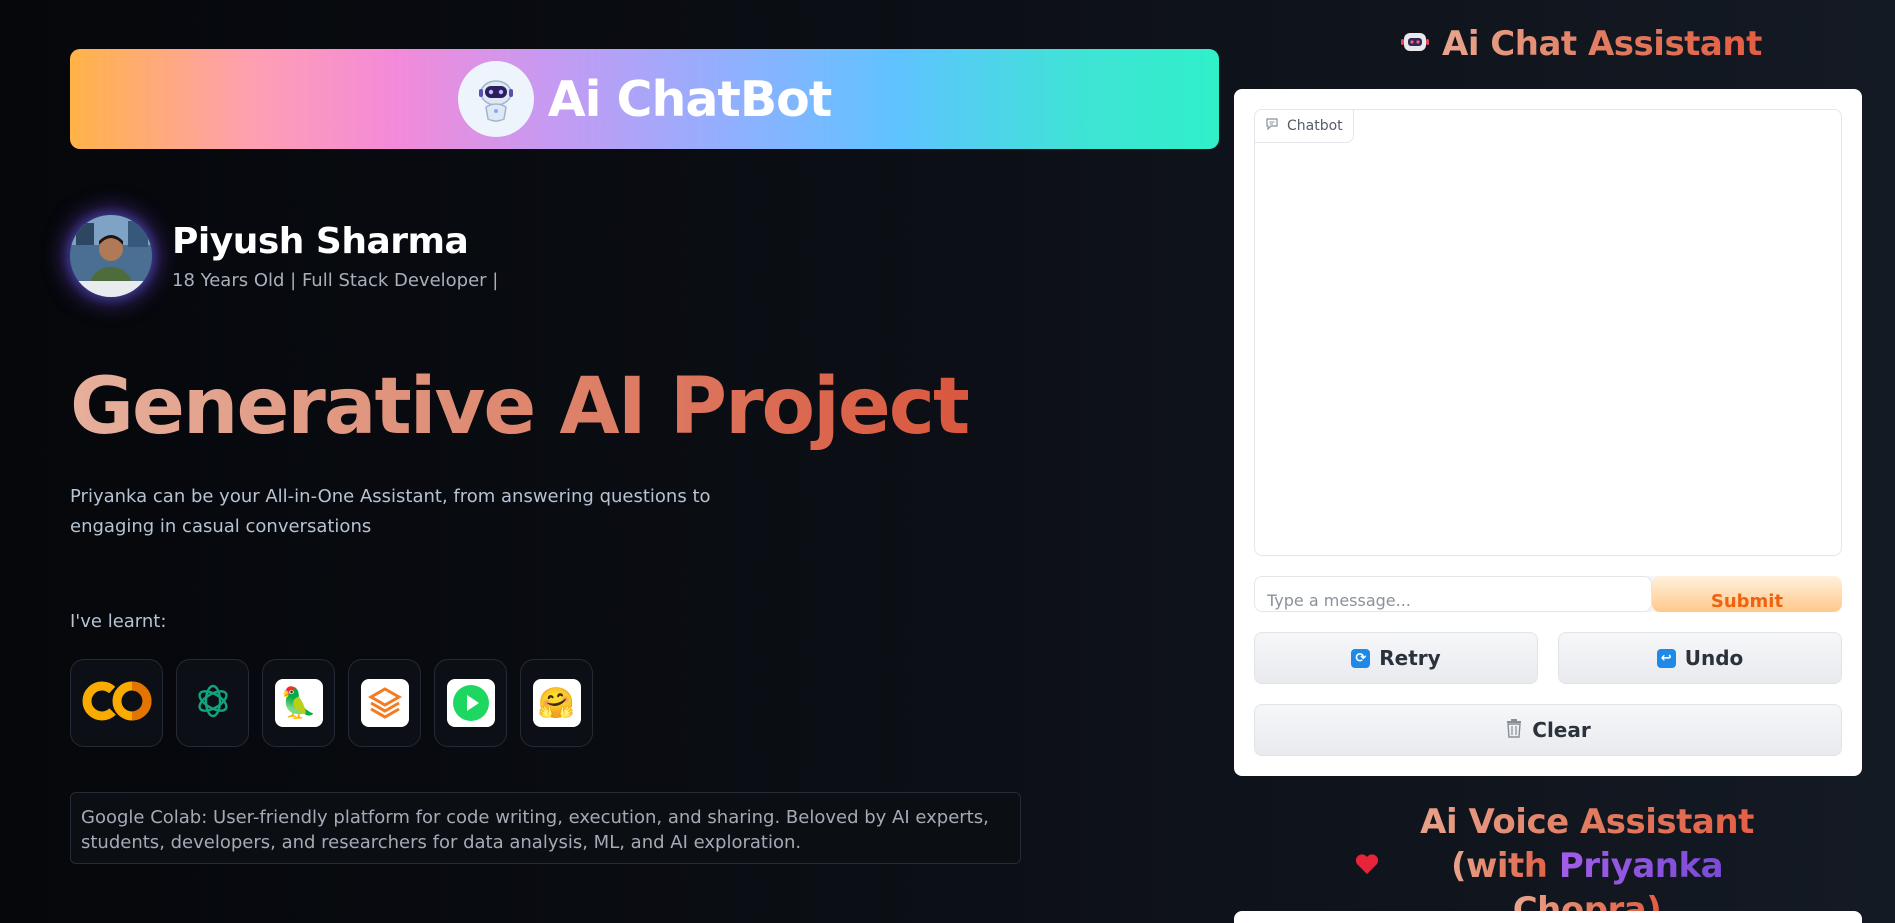 The width and height of the screenshot is (1895, 923). What do you see at coordinates (111, 256) in the screenshot?
I see `avatar` at bounding box center [111, 256].